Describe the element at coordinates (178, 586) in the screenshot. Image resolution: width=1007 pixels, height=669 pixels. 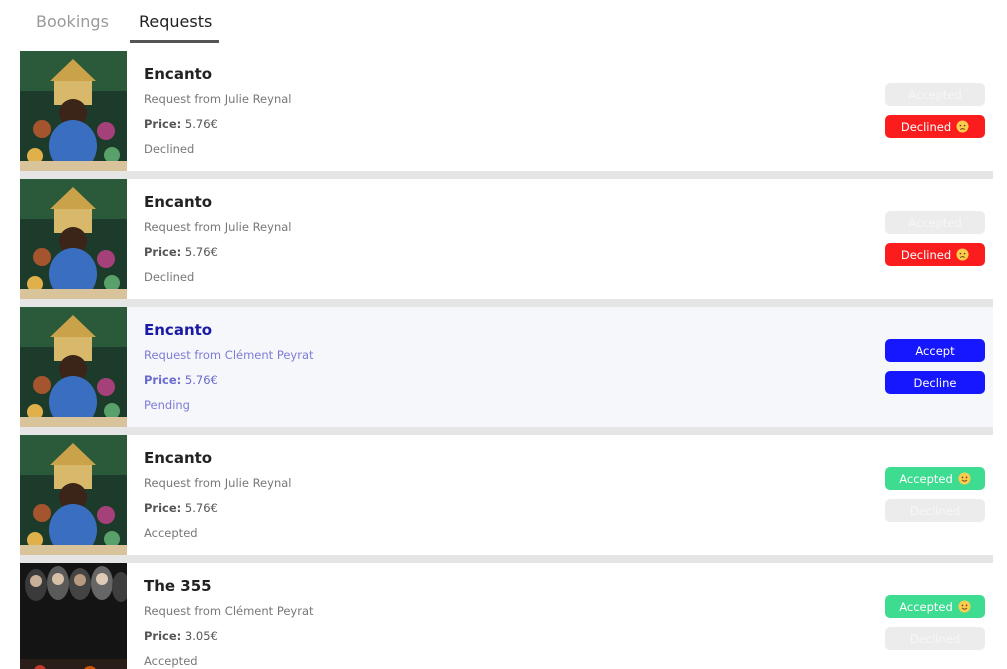
I see `movie-title: The 355` at that location.